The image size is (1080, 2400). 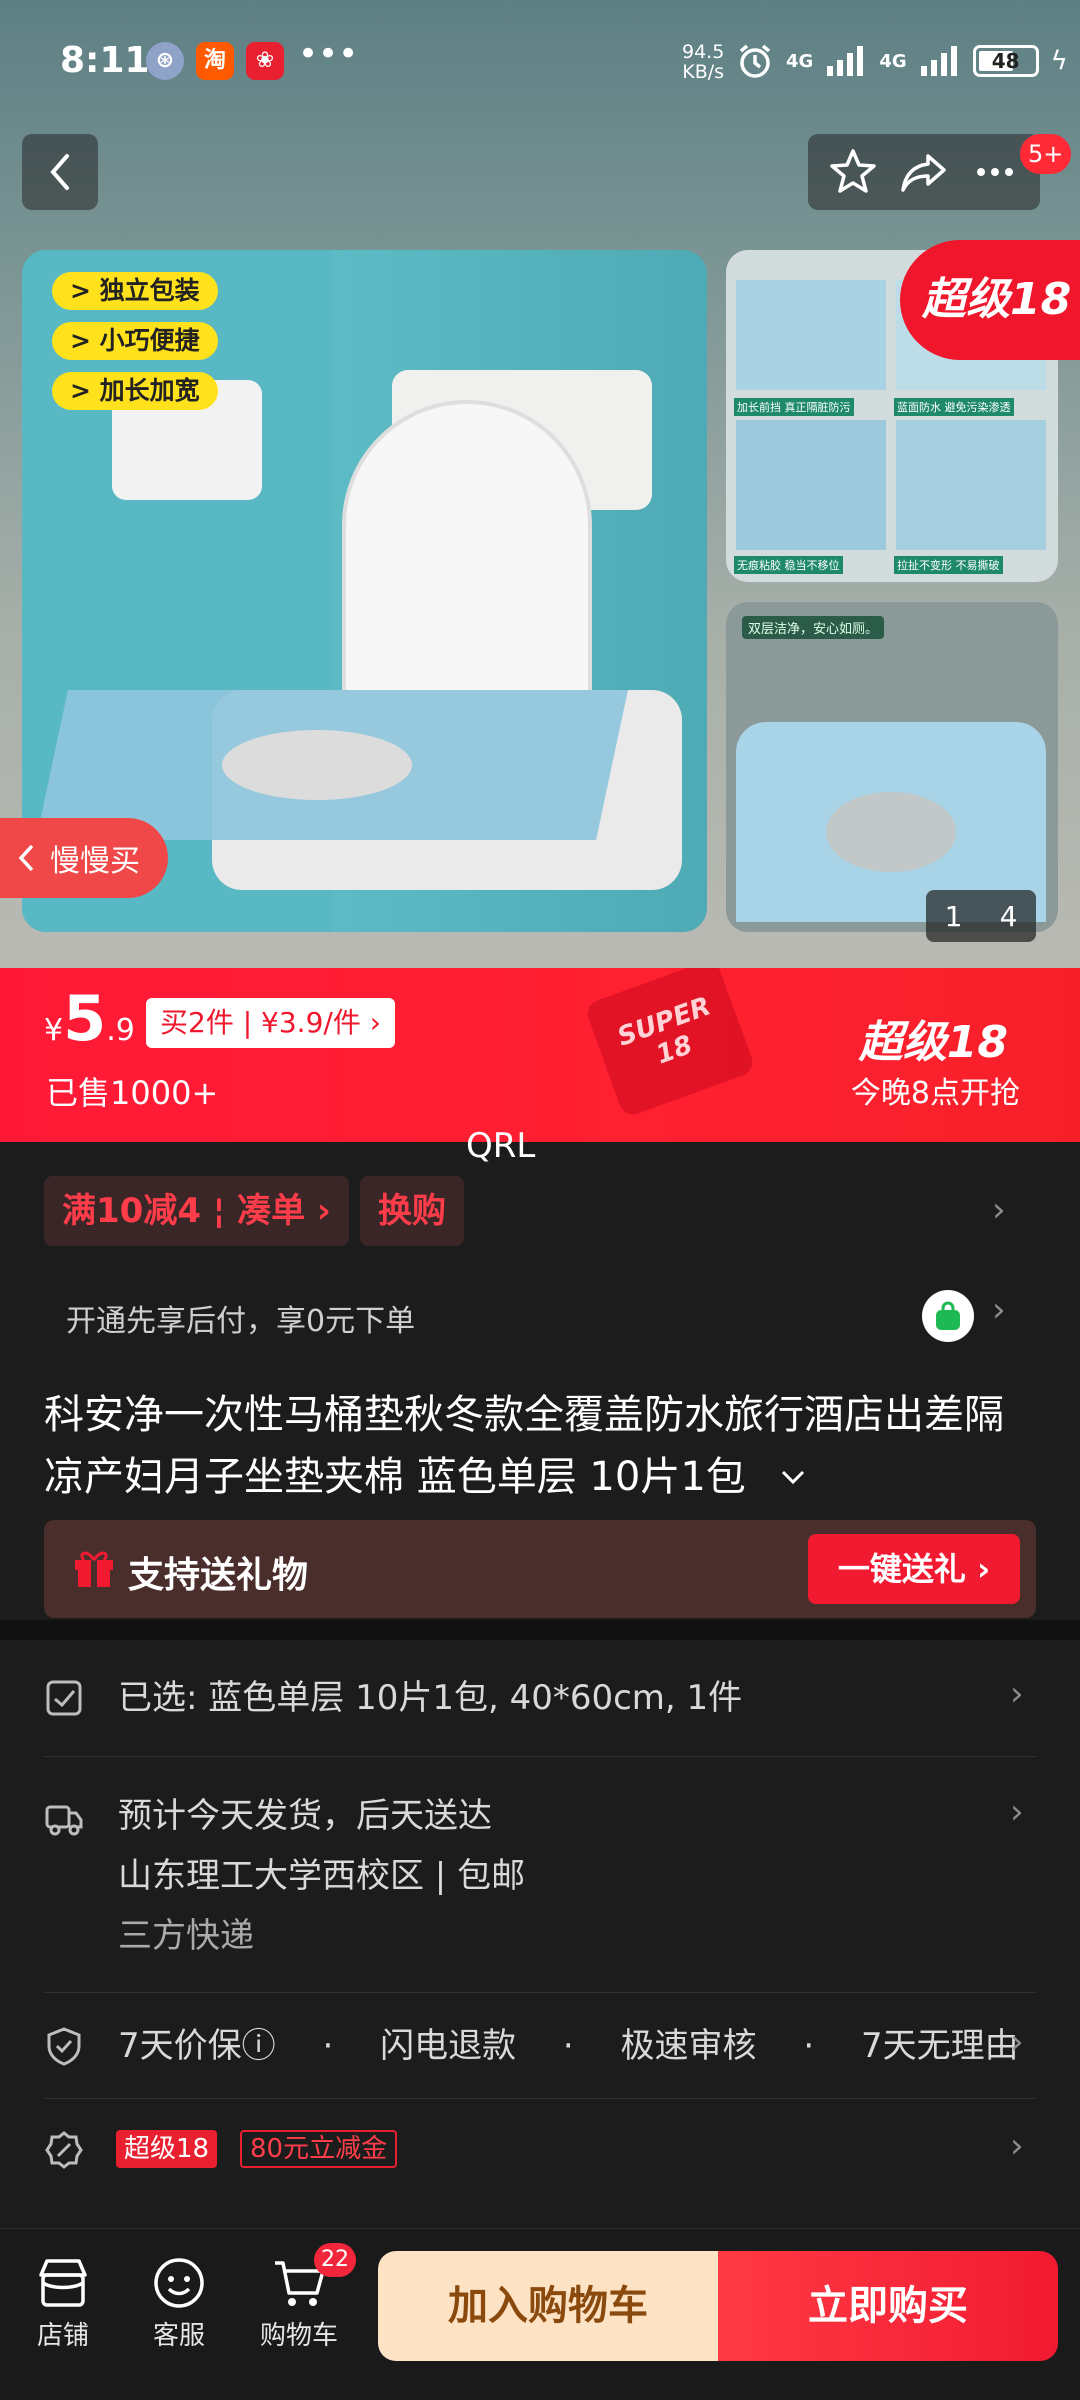 What do you see at coordinates (63, 2283) in the screenshot?
I see `shop-icon` at bounding box center [63, 2283].